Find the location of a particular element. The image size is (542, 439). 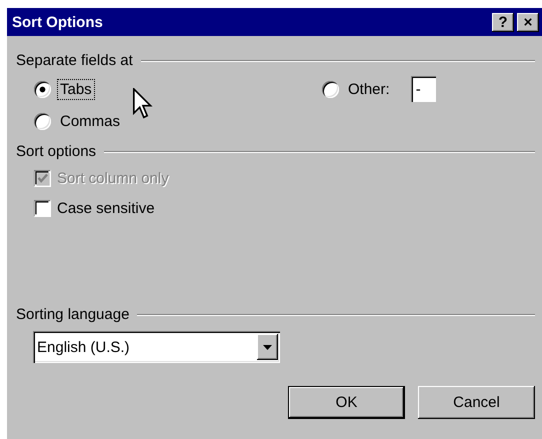

radio-label: Other: is located at coordinates (369, 90).